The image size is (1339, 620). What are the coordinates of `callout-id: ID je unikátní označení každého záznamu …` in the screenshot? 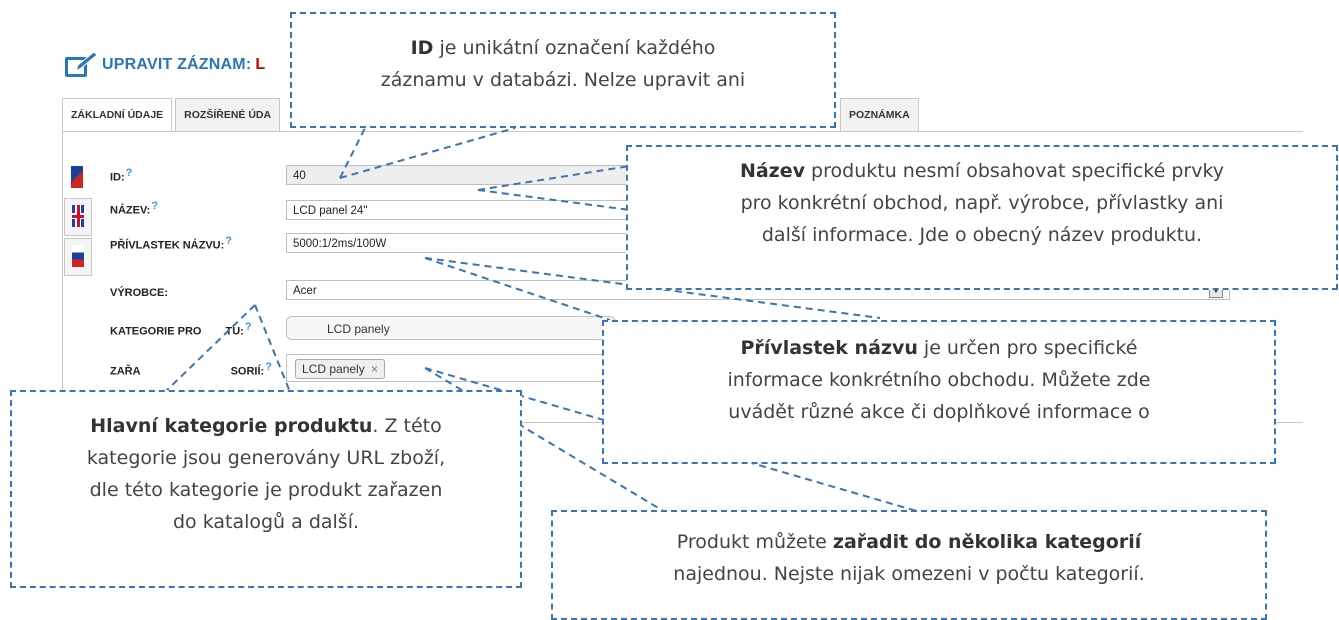 It's located at (563, 70).